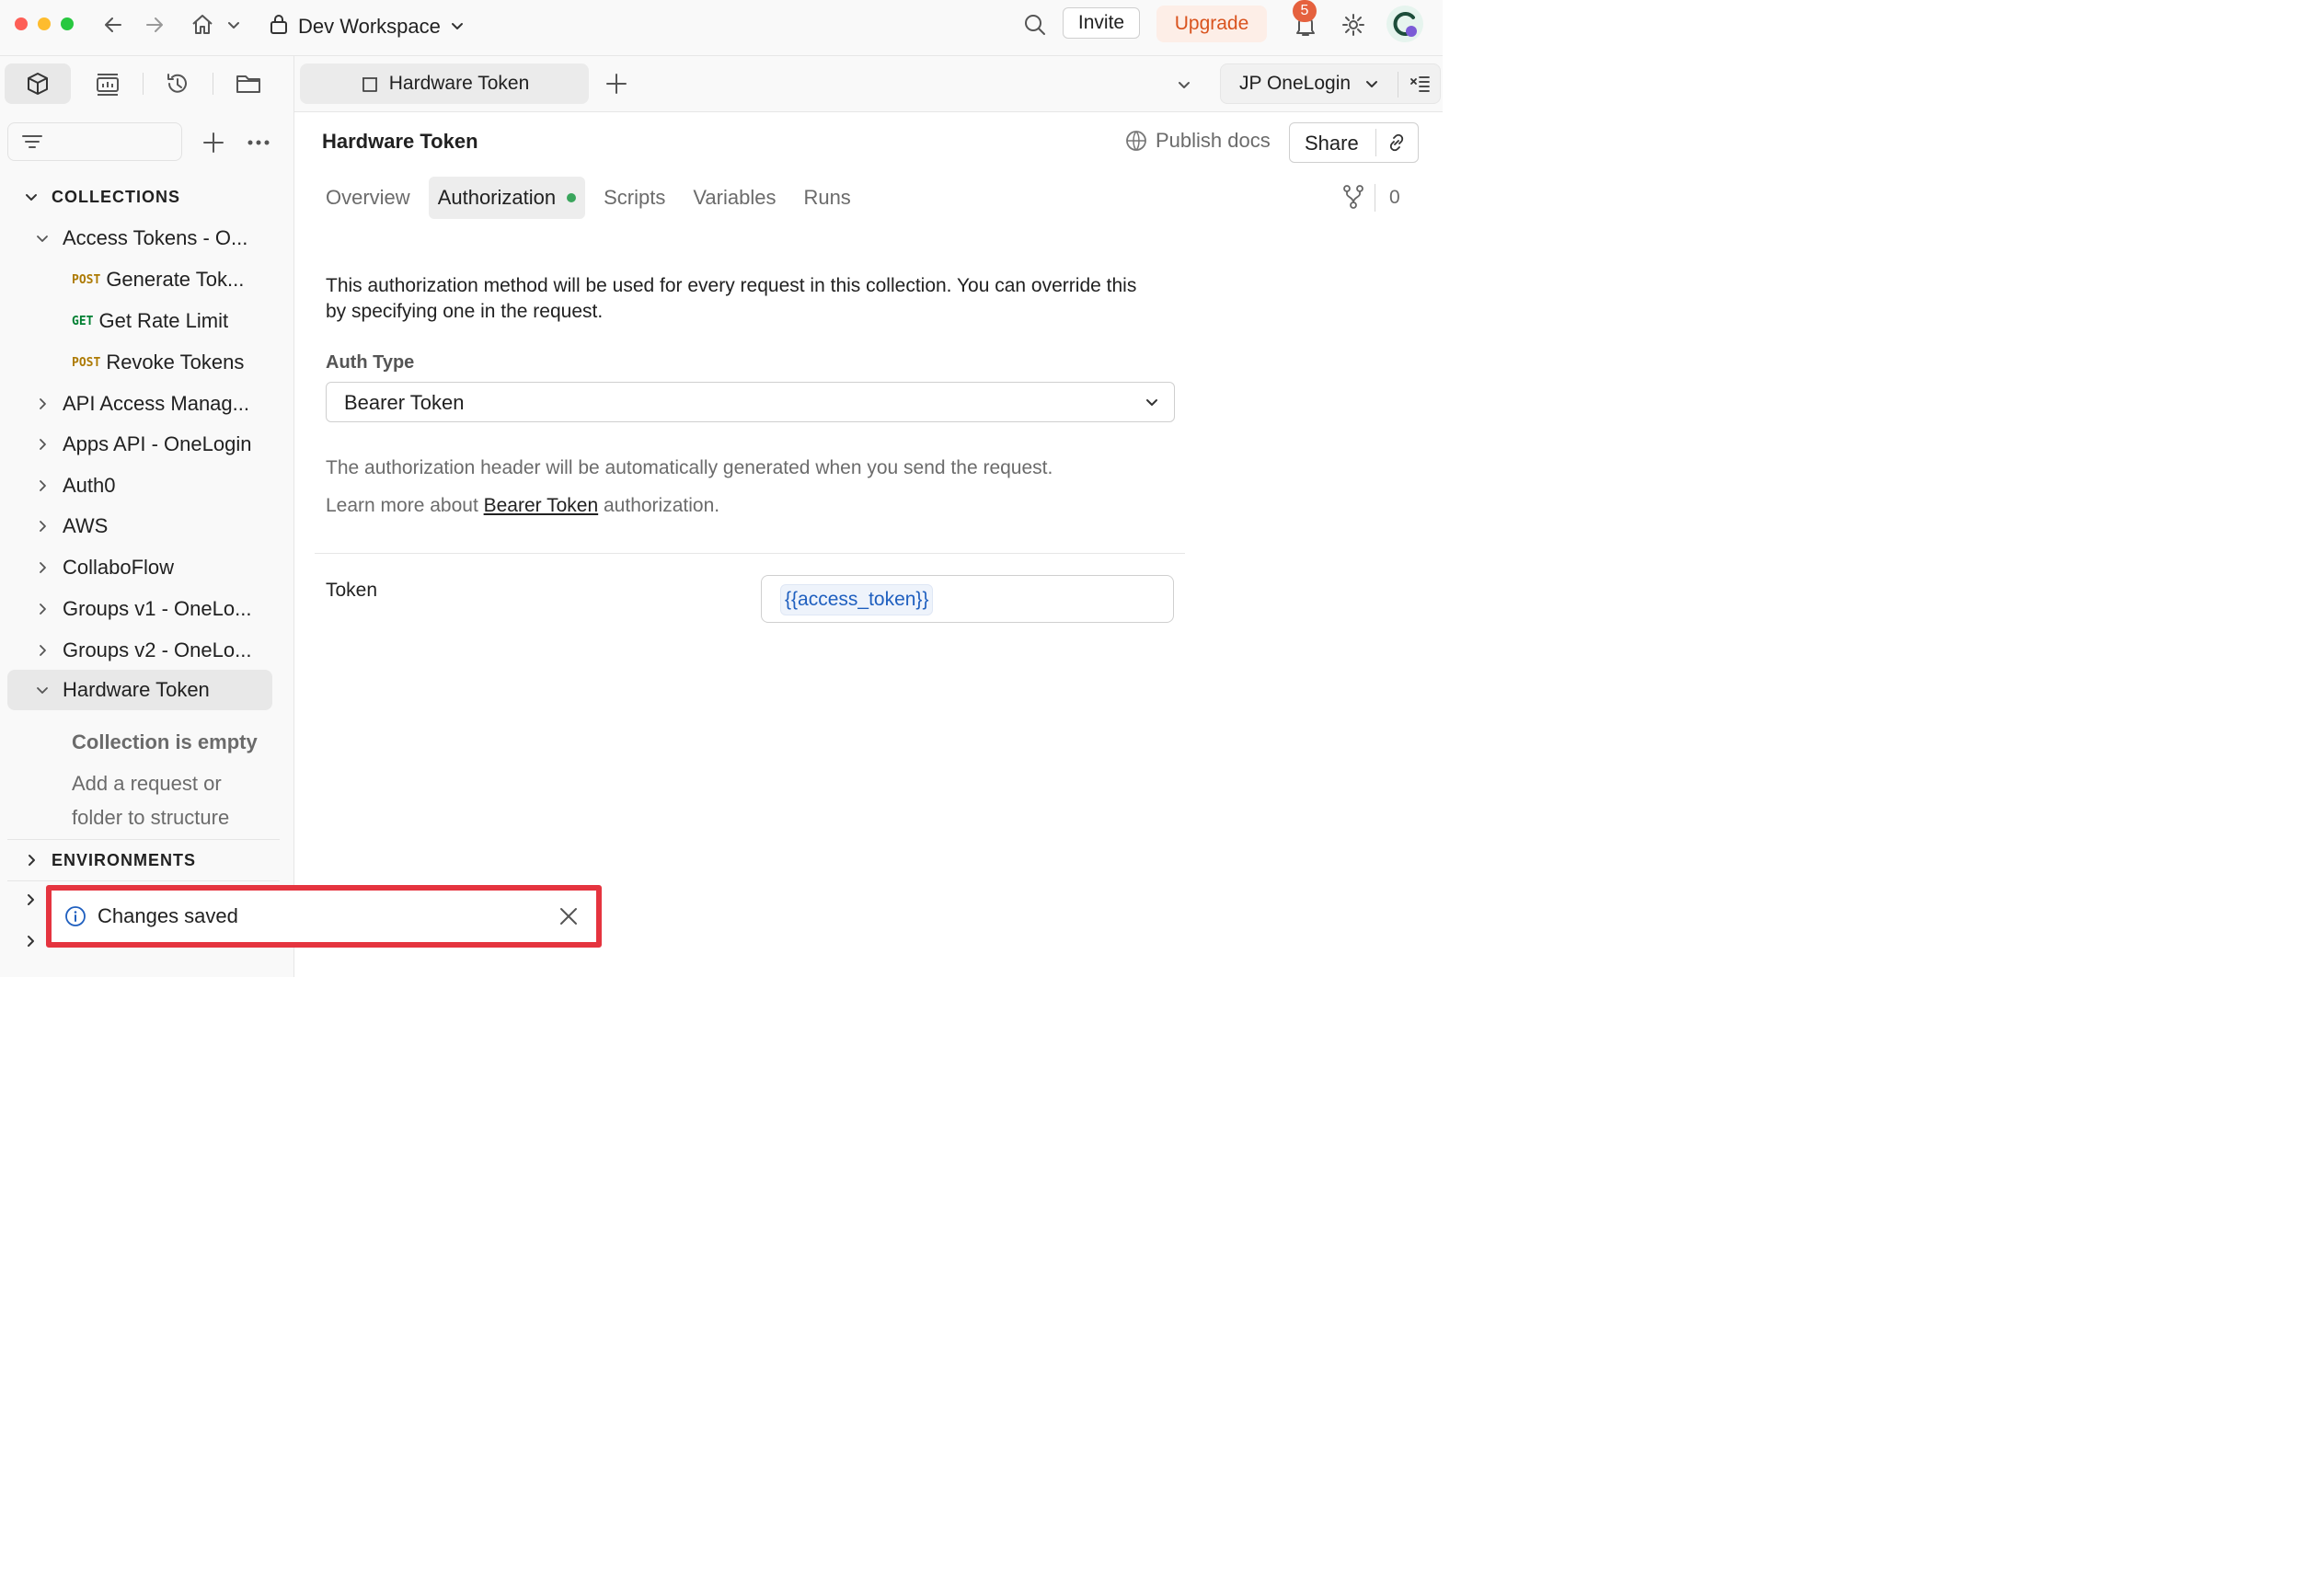 The image size is (2324, 1575). What do you see at coordinates (1405, 24) in the screenshot?
I see `avatar` at bounding box center [1405, 24].